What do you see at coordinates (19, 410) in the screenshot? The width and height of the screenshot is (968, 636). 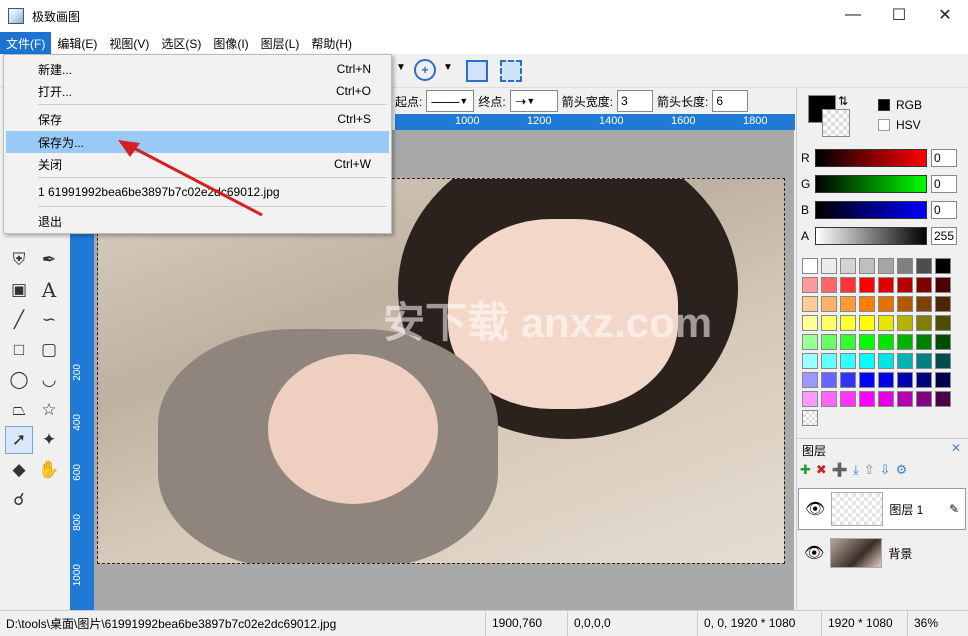 I see `polygon-icon: ⏢` at bounding box center [19, 410].